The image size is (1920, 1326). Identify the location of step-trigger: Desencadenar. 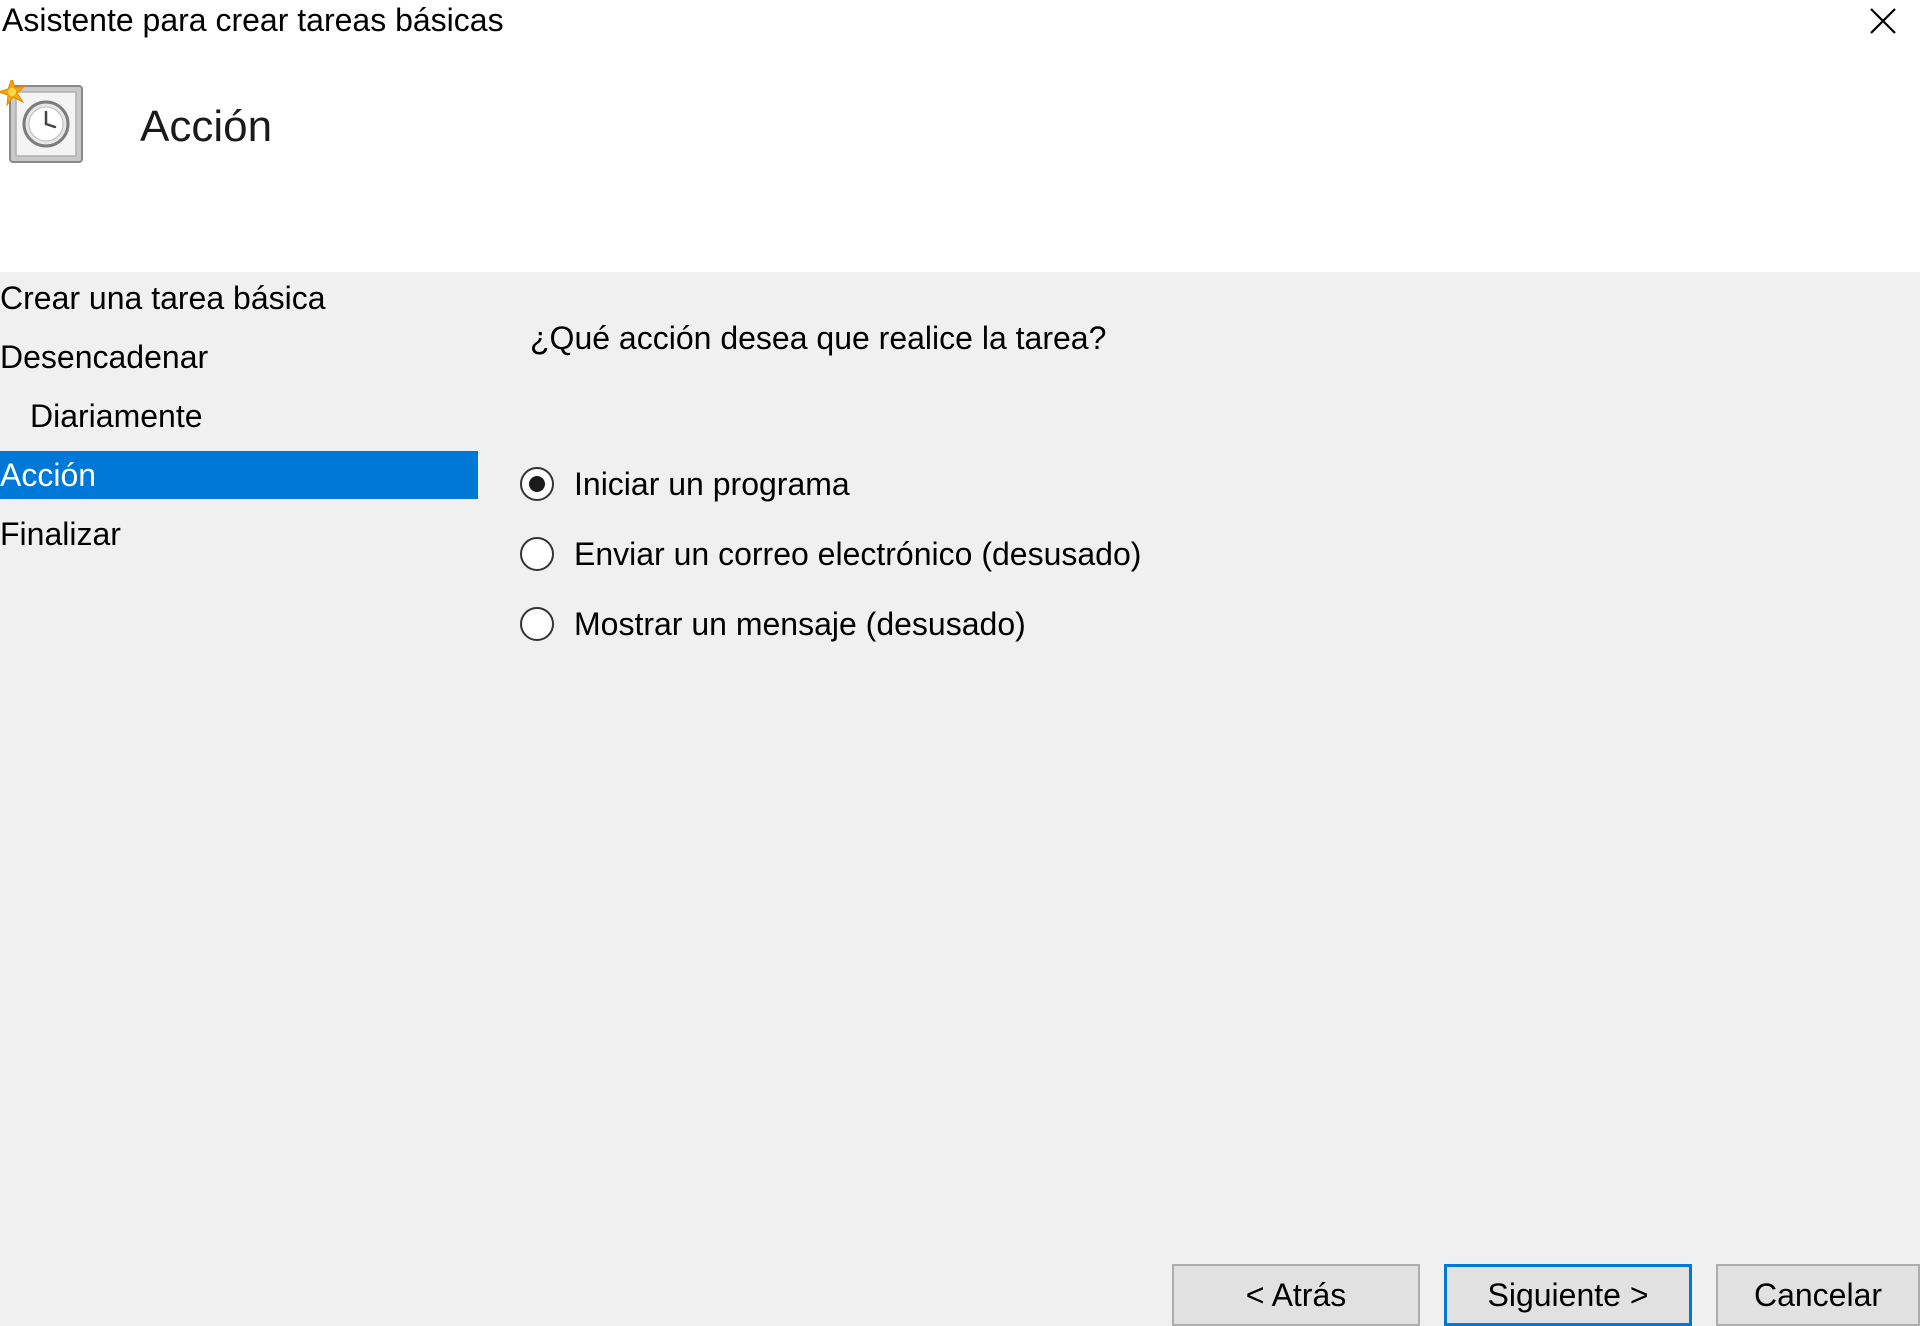
(239, 357).